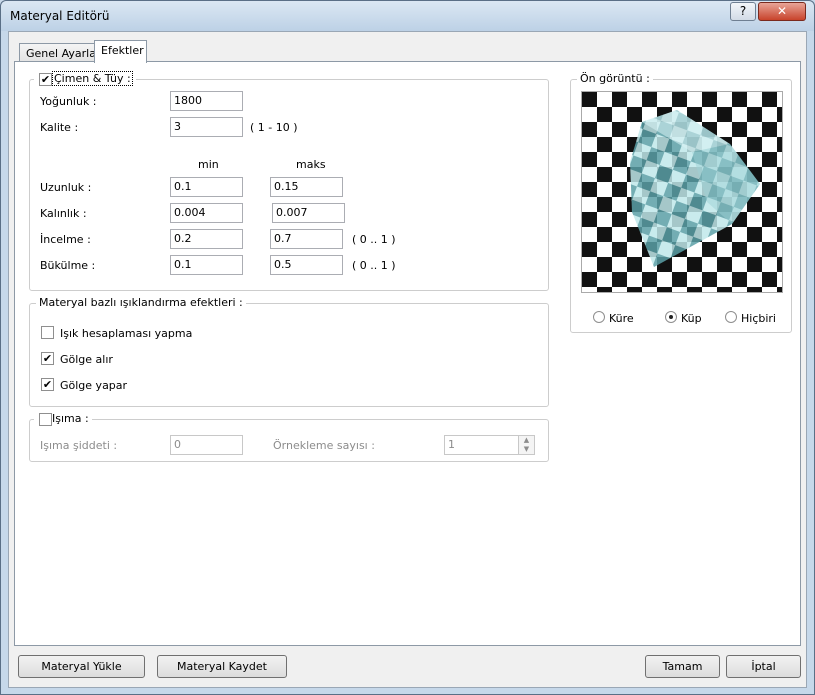  What do you see at coordinates (743, 11) in the screenshot?
I see `help-button: ?` at bounding box center [743, 11].